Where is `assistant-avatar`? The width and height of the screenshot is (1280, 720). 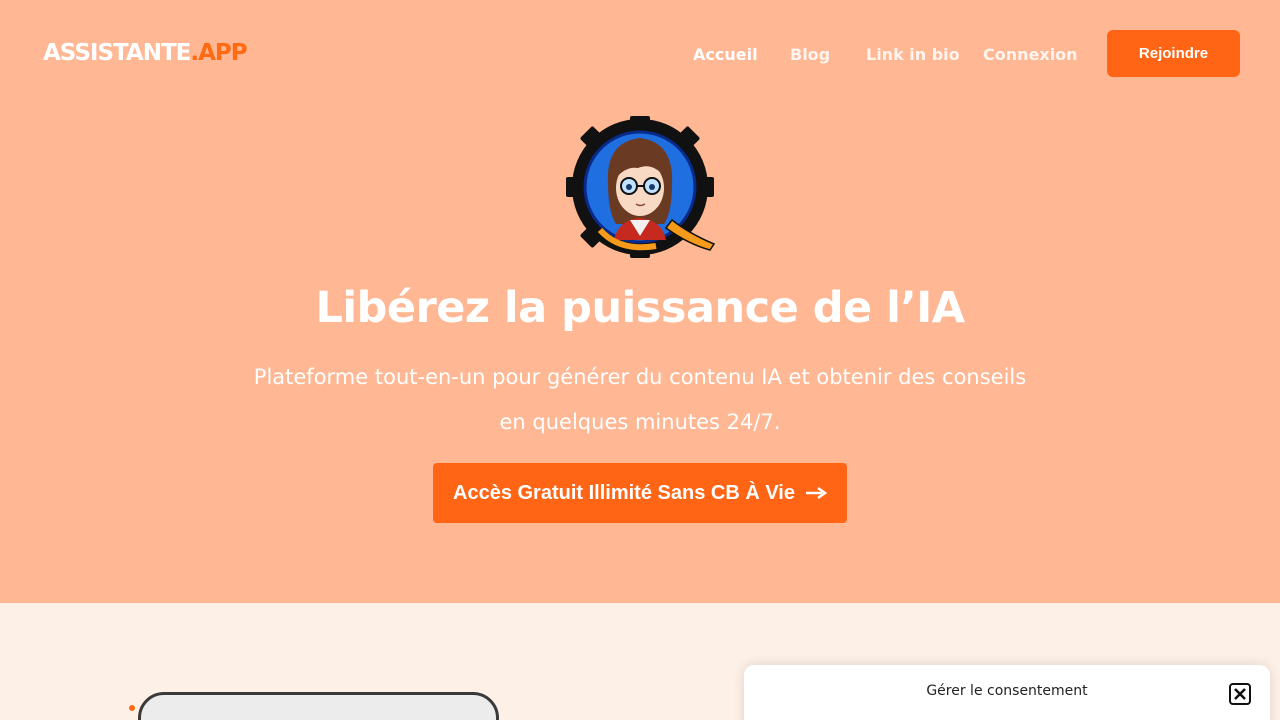
assistant-avatar is located at coordinates (641, 187).